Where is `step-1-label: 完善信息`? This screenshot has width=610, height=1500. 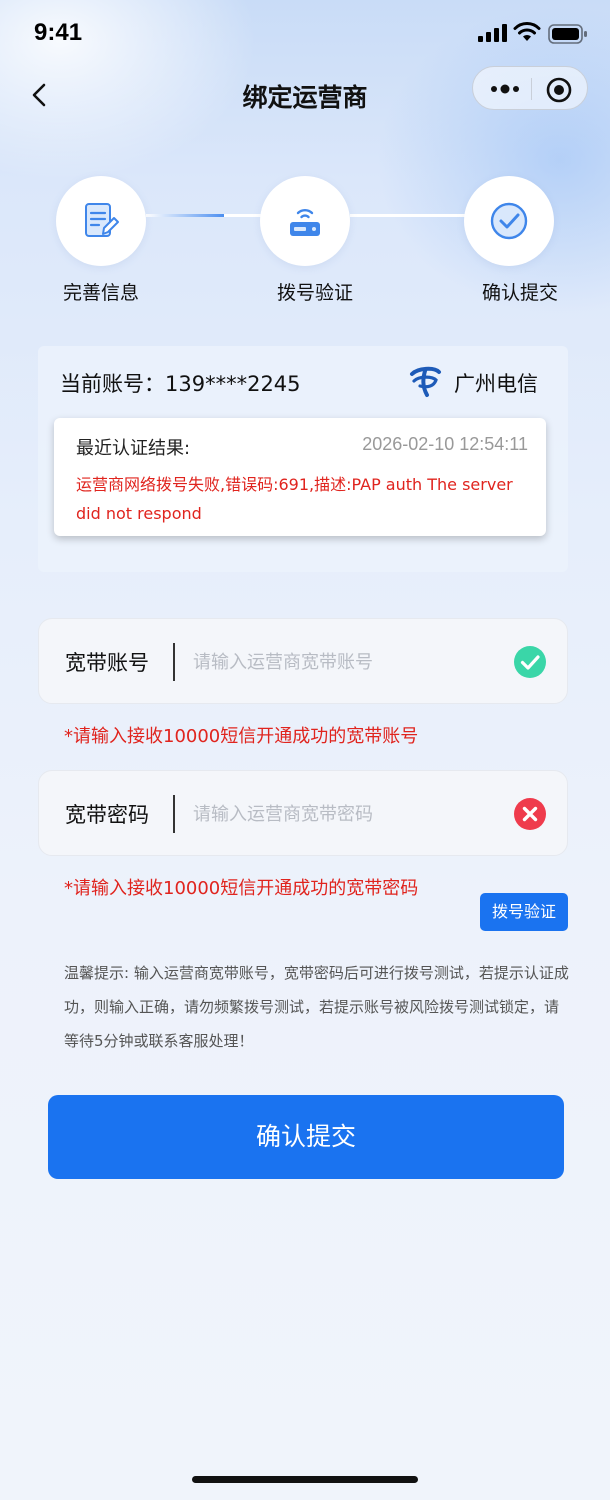
step-1-label: 完善信息 is located at coordinates (100, 293).